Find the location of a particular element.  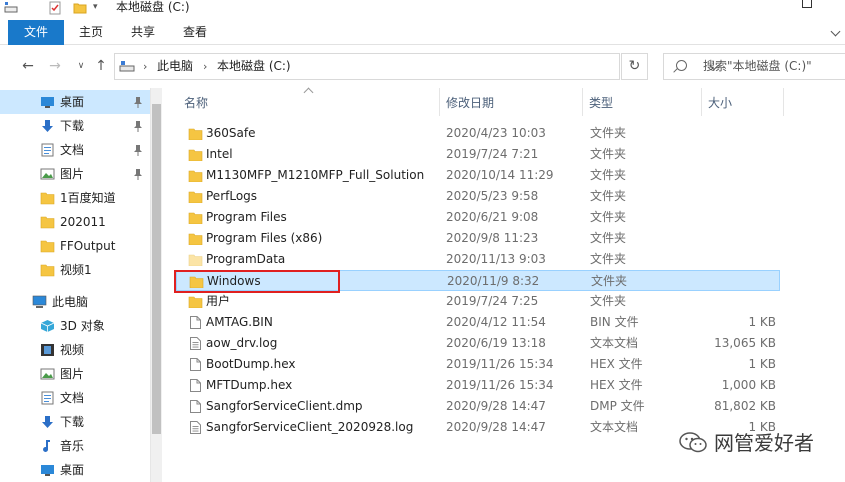

sidebar-item-folder: FFOutput is located at coordinates (75, 246).